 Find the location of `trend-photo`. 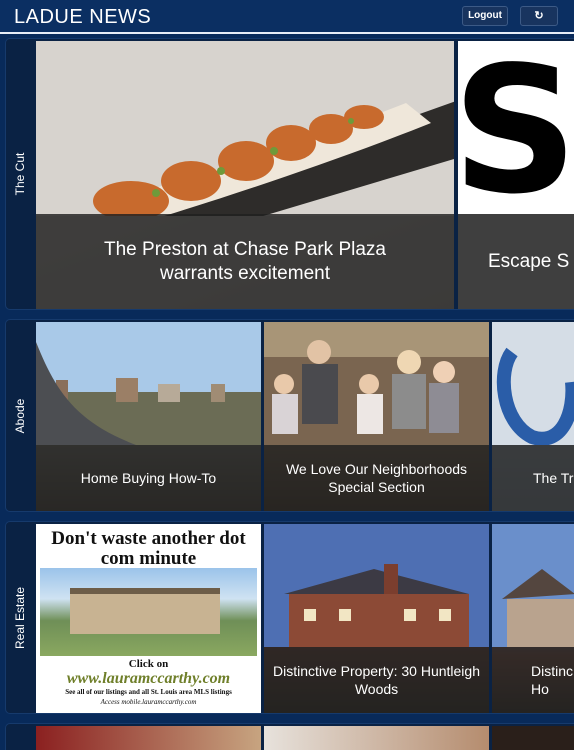

trend-photo is located at coordinates (533, 383).